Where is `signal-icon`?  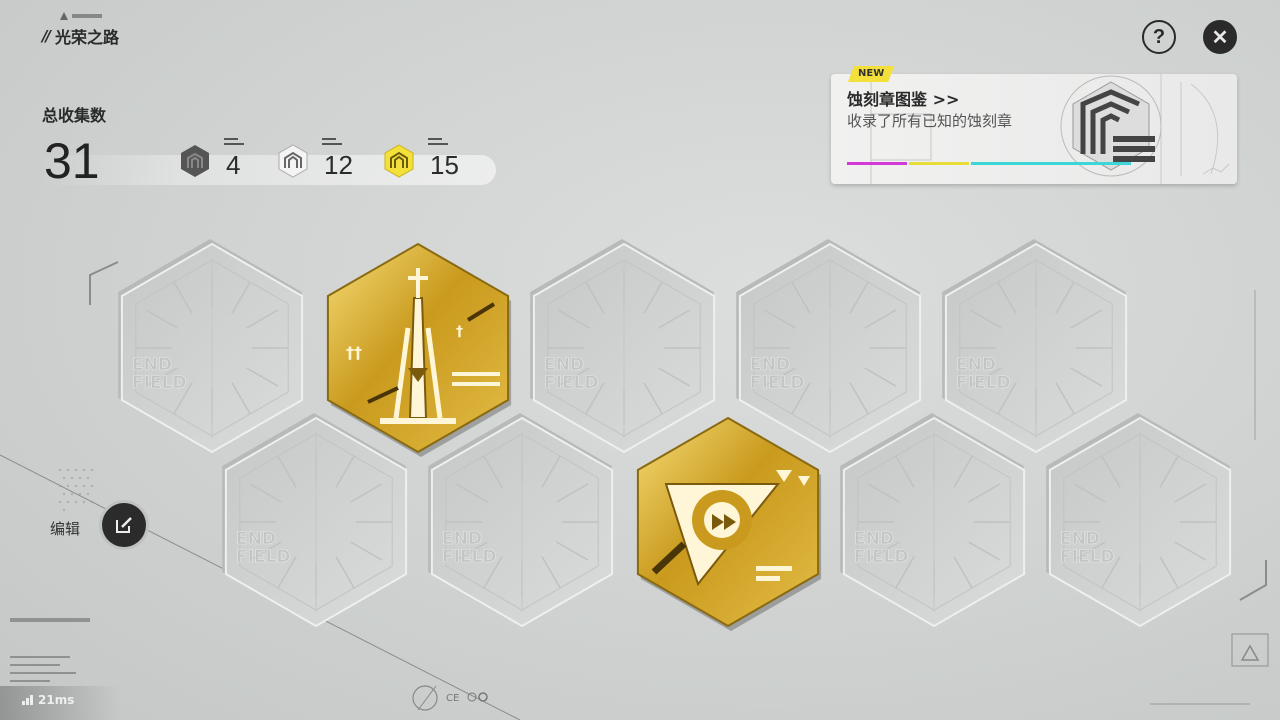
signal-icon is located at coordinates (27, 700).